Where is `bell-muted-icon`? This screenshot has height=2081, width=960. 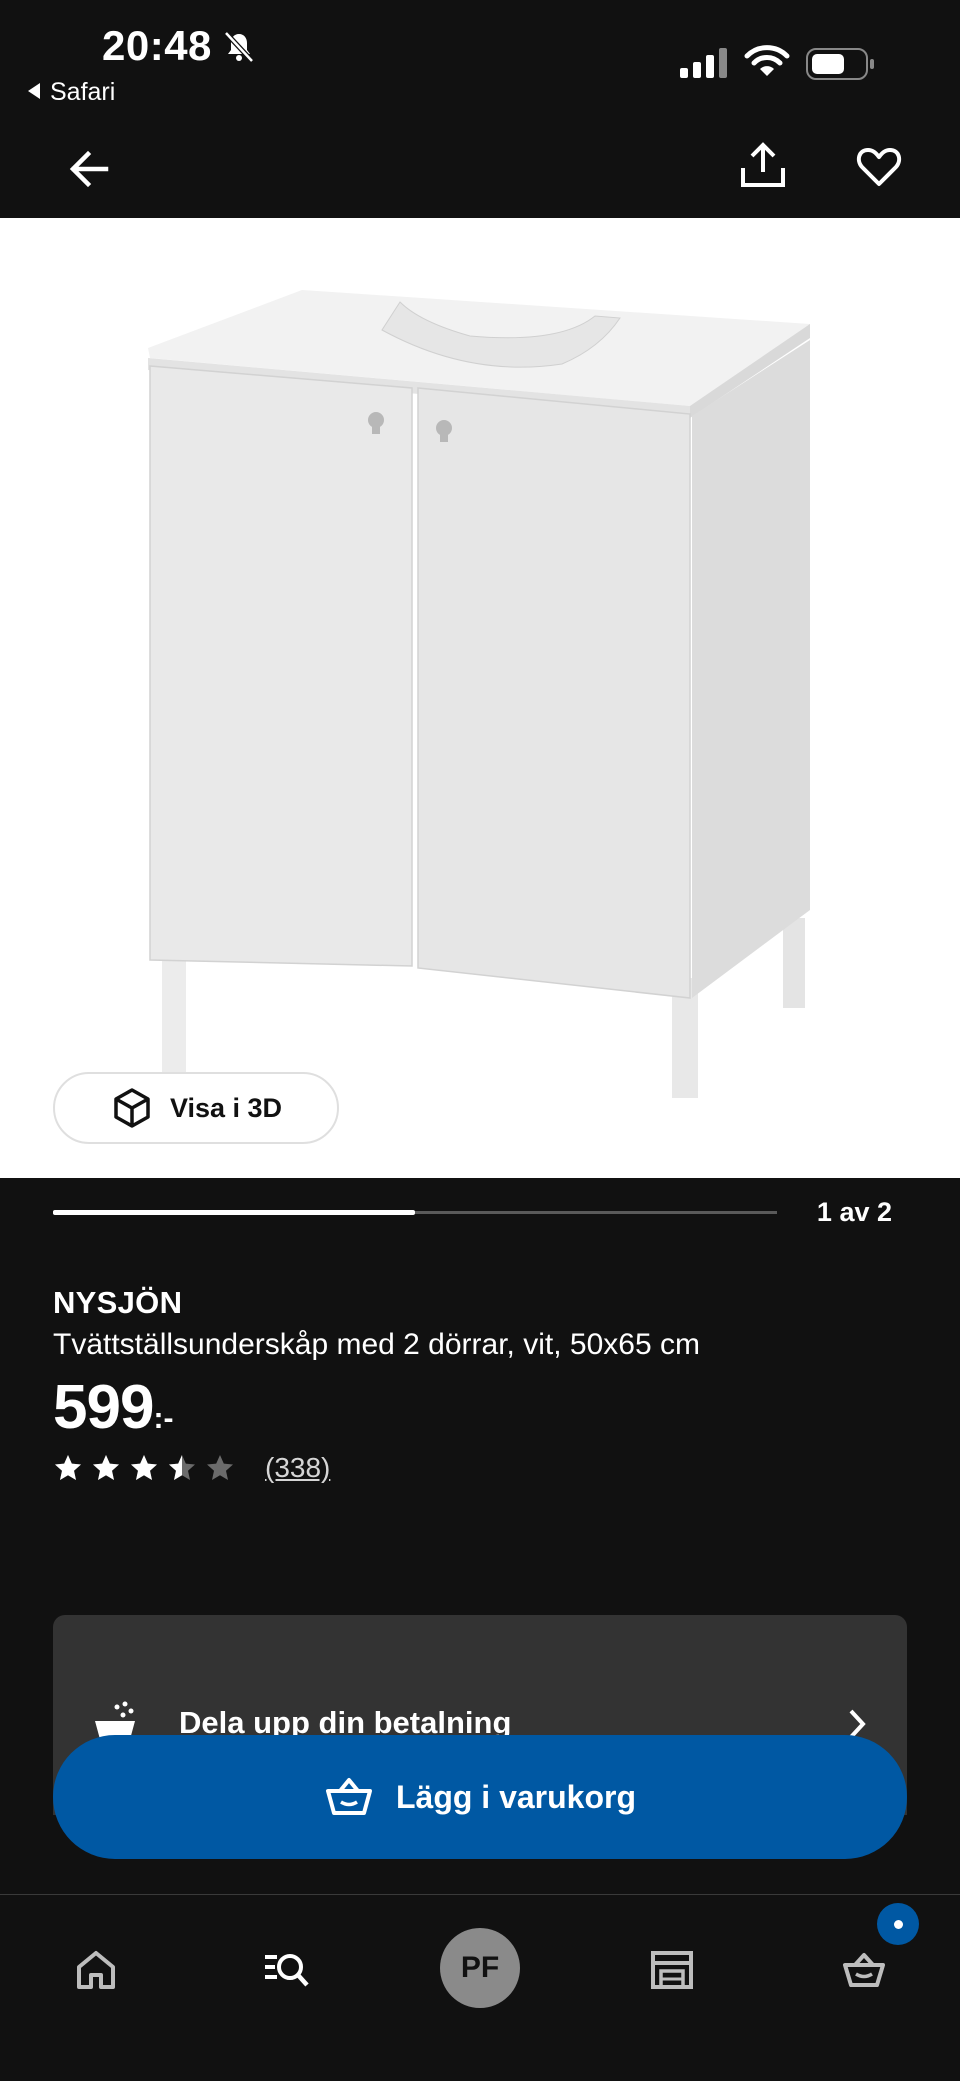
bell-muted-icon is located at coordinates (239, 47).